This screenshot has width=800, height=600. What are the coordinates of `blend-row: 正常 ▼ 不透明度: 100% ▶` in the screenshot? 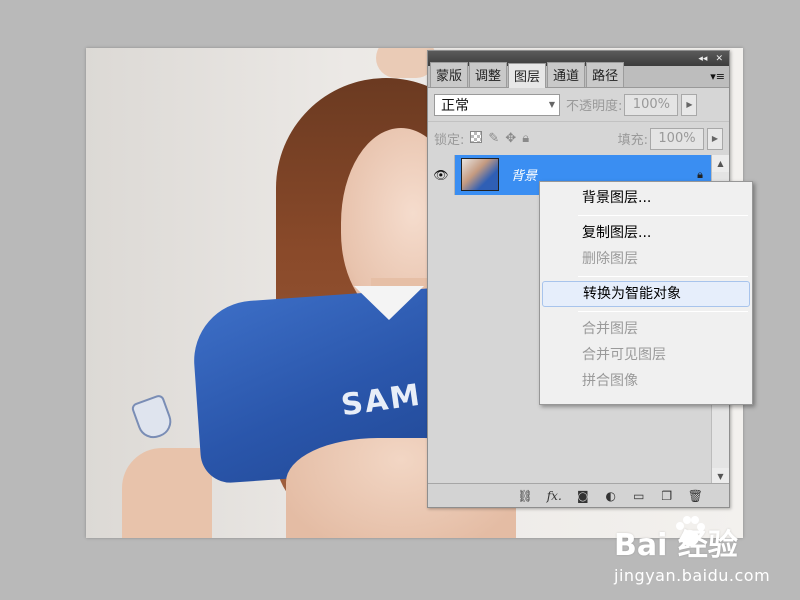 It's located at (578, 105).